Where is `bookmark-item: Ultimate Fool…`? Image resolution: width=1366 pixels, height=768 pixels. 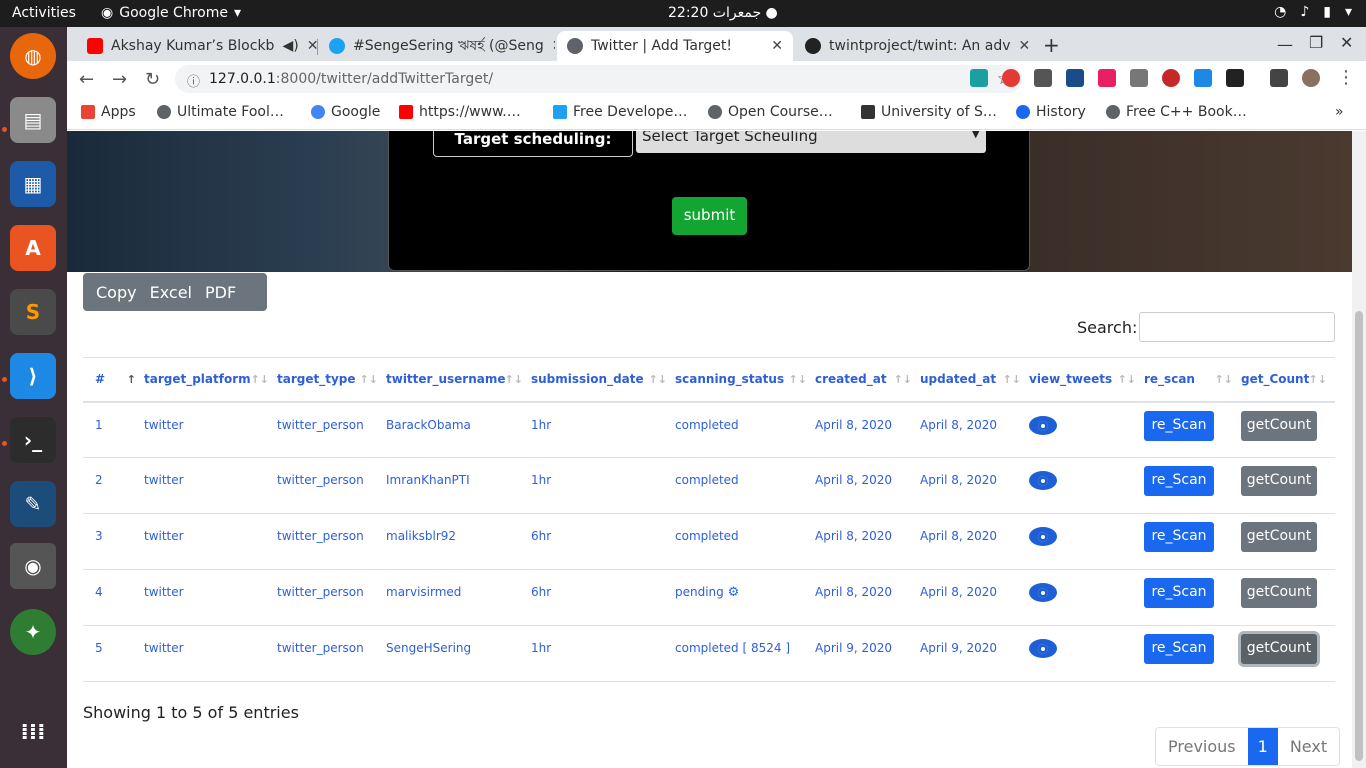 bookmark-item: Ultimate Fool… is located at coordinates (220, 112).